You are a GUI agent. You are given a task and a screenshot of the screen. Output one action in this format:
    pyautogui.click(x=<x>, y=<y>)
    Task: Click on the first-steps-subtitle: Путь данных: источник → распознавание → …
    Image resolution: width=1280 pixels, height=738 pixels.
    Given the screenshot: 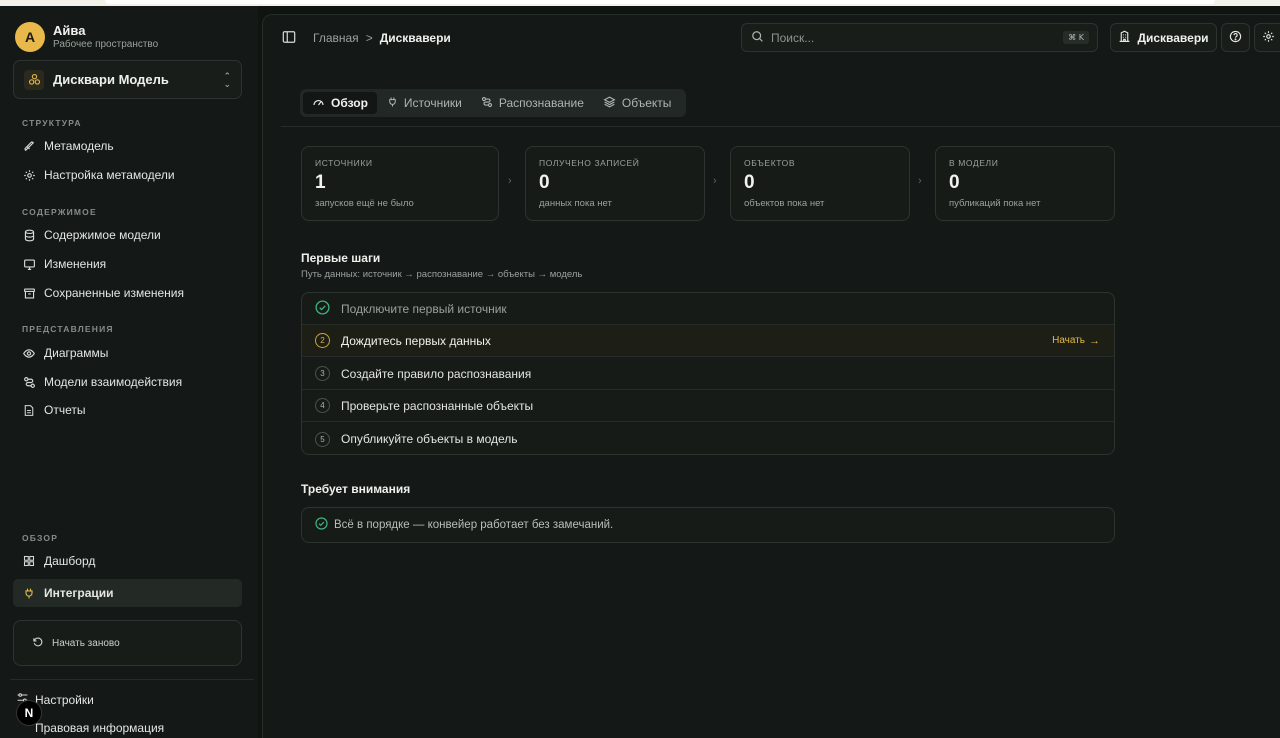 What is the action you would take?
    pyautogui.click(x=442, y=274)
    